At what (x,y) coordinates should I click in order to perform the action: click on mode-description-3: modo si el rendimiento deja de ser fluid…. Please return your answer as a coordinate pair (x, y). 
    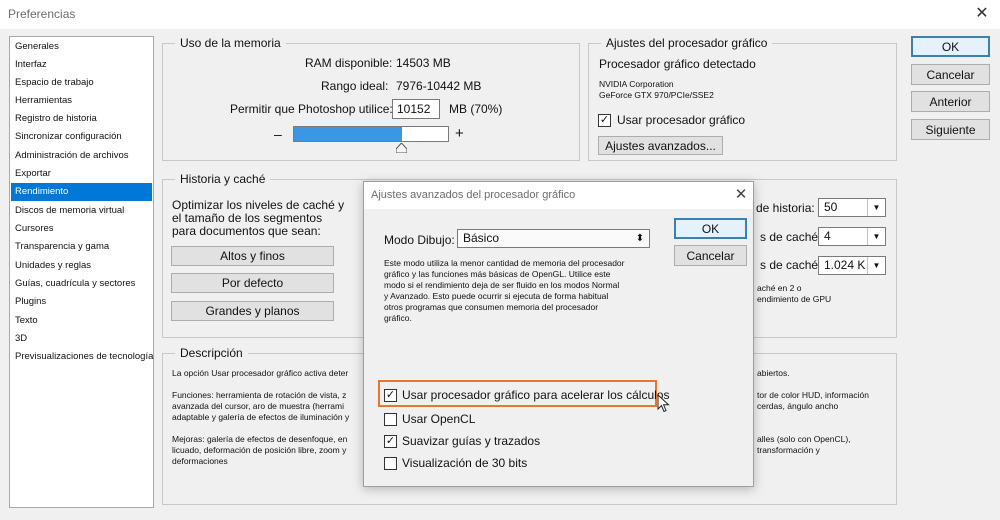
    Looking at the image, I should click on (502, 285).